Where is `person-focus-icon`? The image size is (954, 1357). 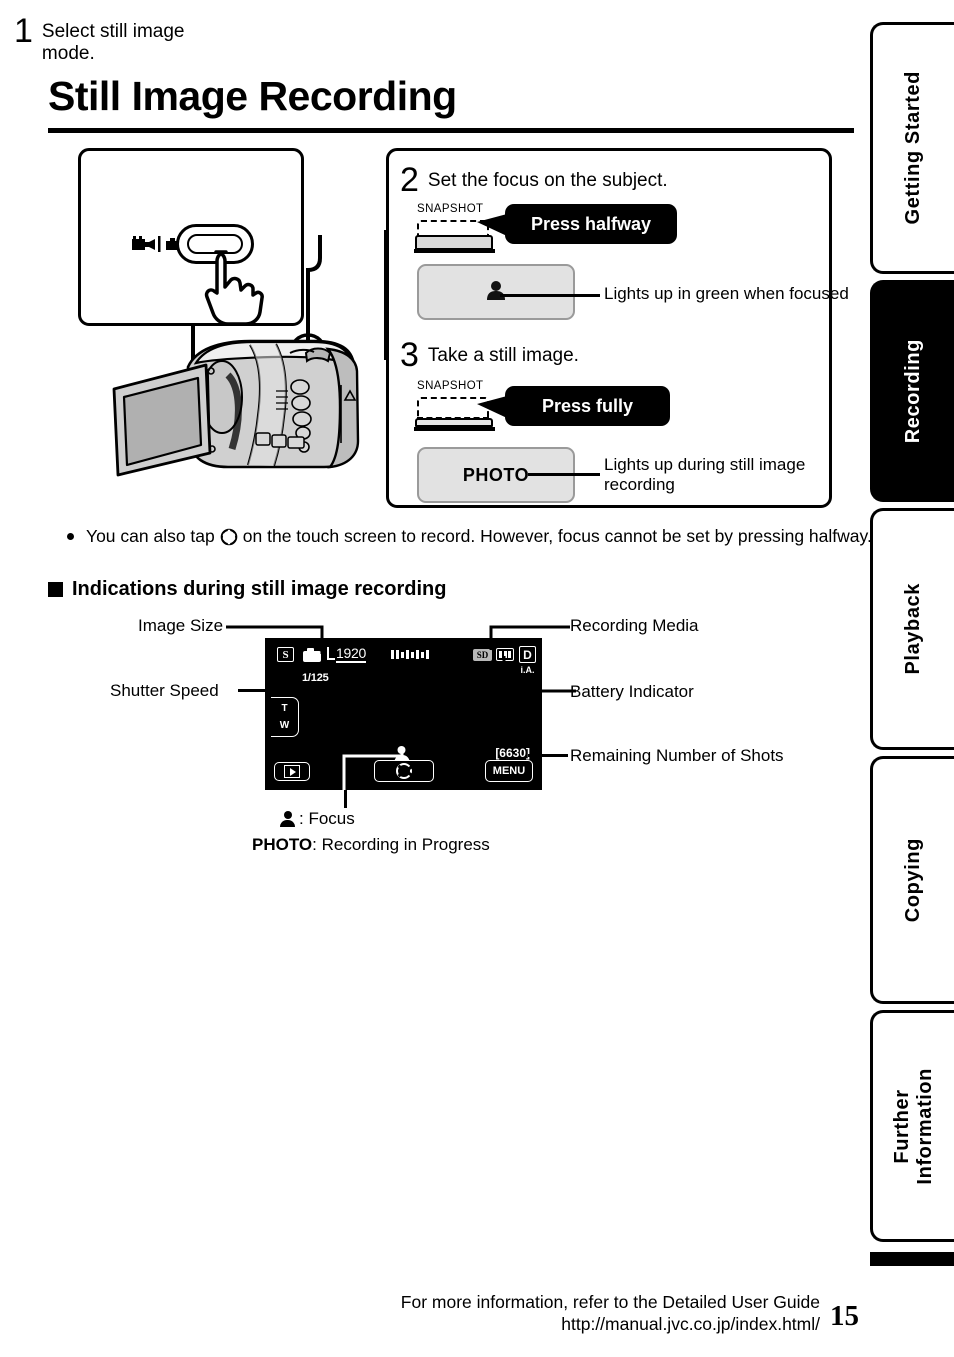
person-focus-icon is located at coordinates (496, 292).